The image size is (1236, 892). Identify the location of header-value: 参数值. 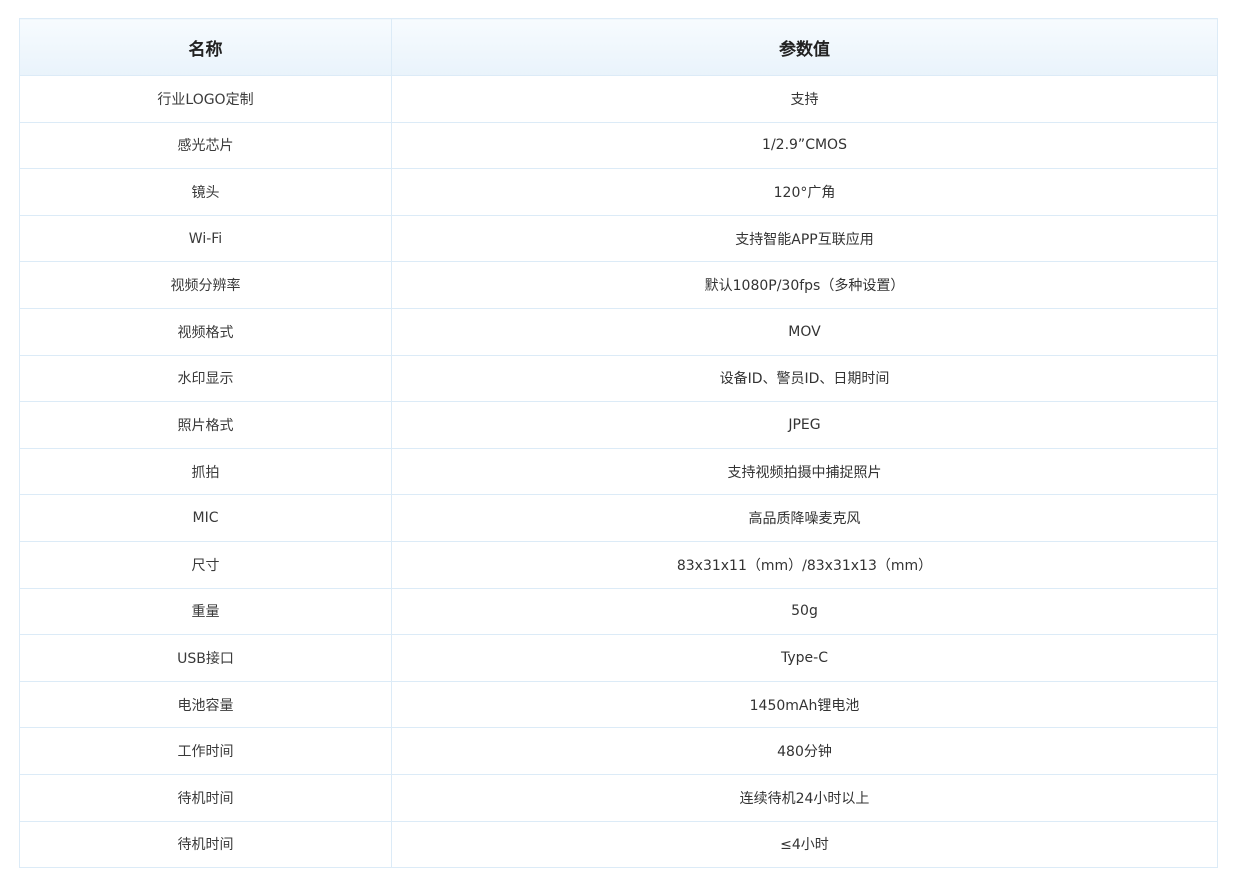
(804, 47).